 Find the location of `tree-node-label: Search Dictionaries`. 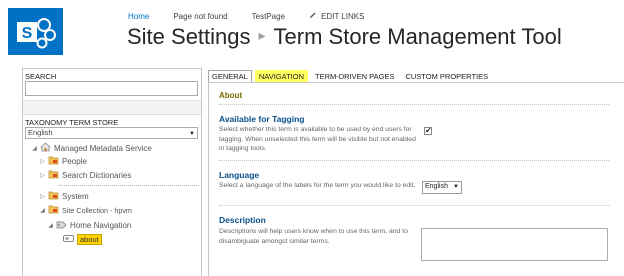

tree-node-label: Search Dictionaries is located at coordinates (97, 175).